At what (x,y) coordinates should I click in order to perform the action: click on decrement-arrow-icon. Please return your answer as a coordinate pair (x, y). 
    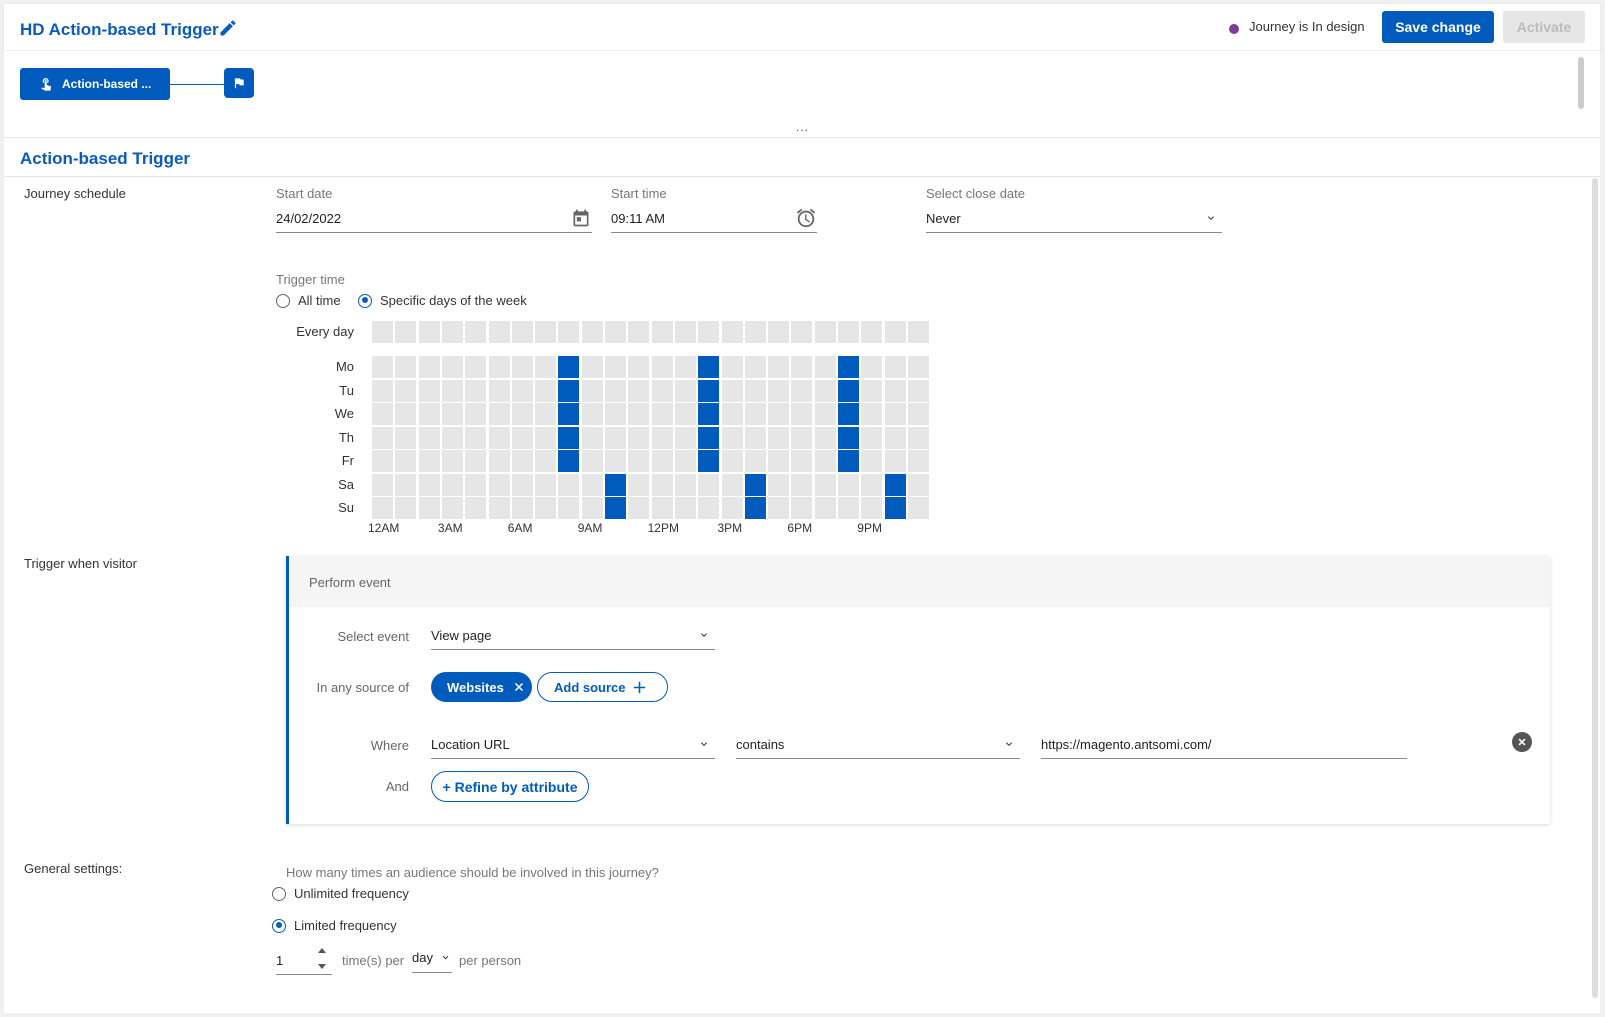
    Looking at the image, I should click on (322, 966).